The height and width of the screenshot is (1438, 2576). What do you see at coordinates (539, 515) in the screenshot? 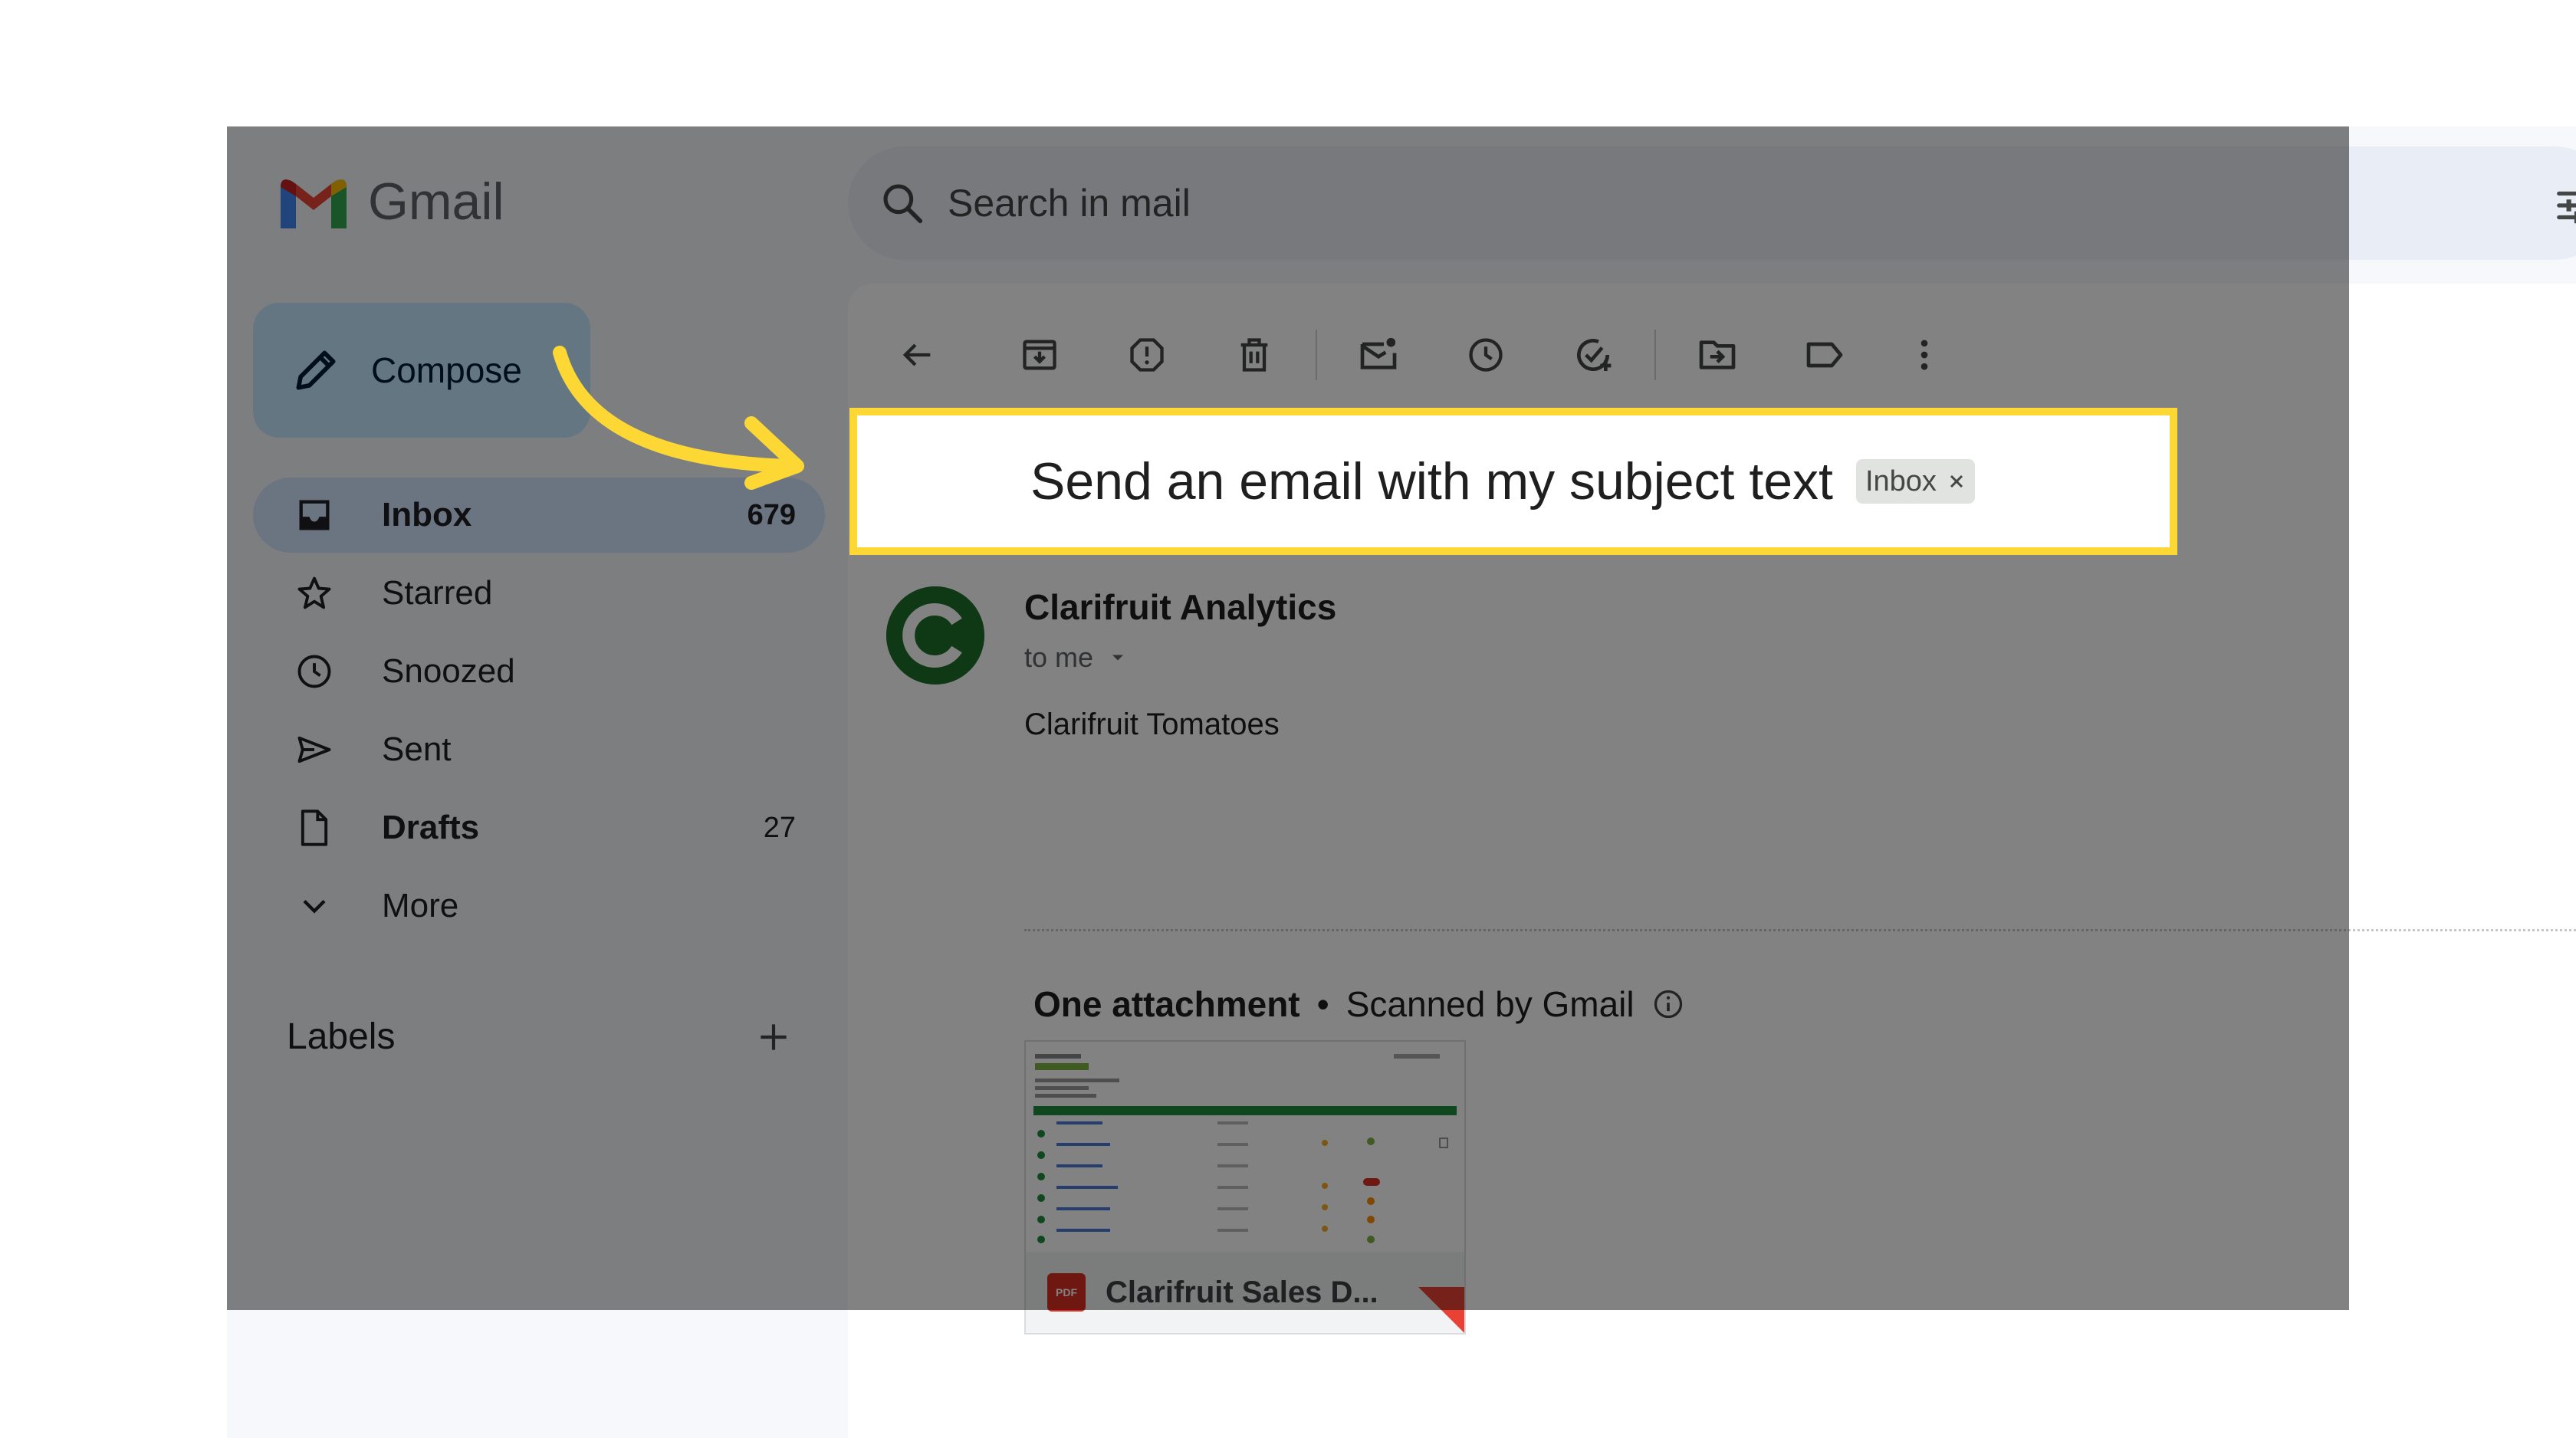
I see `sidebar-item-inbox: Inbox 679` at bounding box center [539, 515].